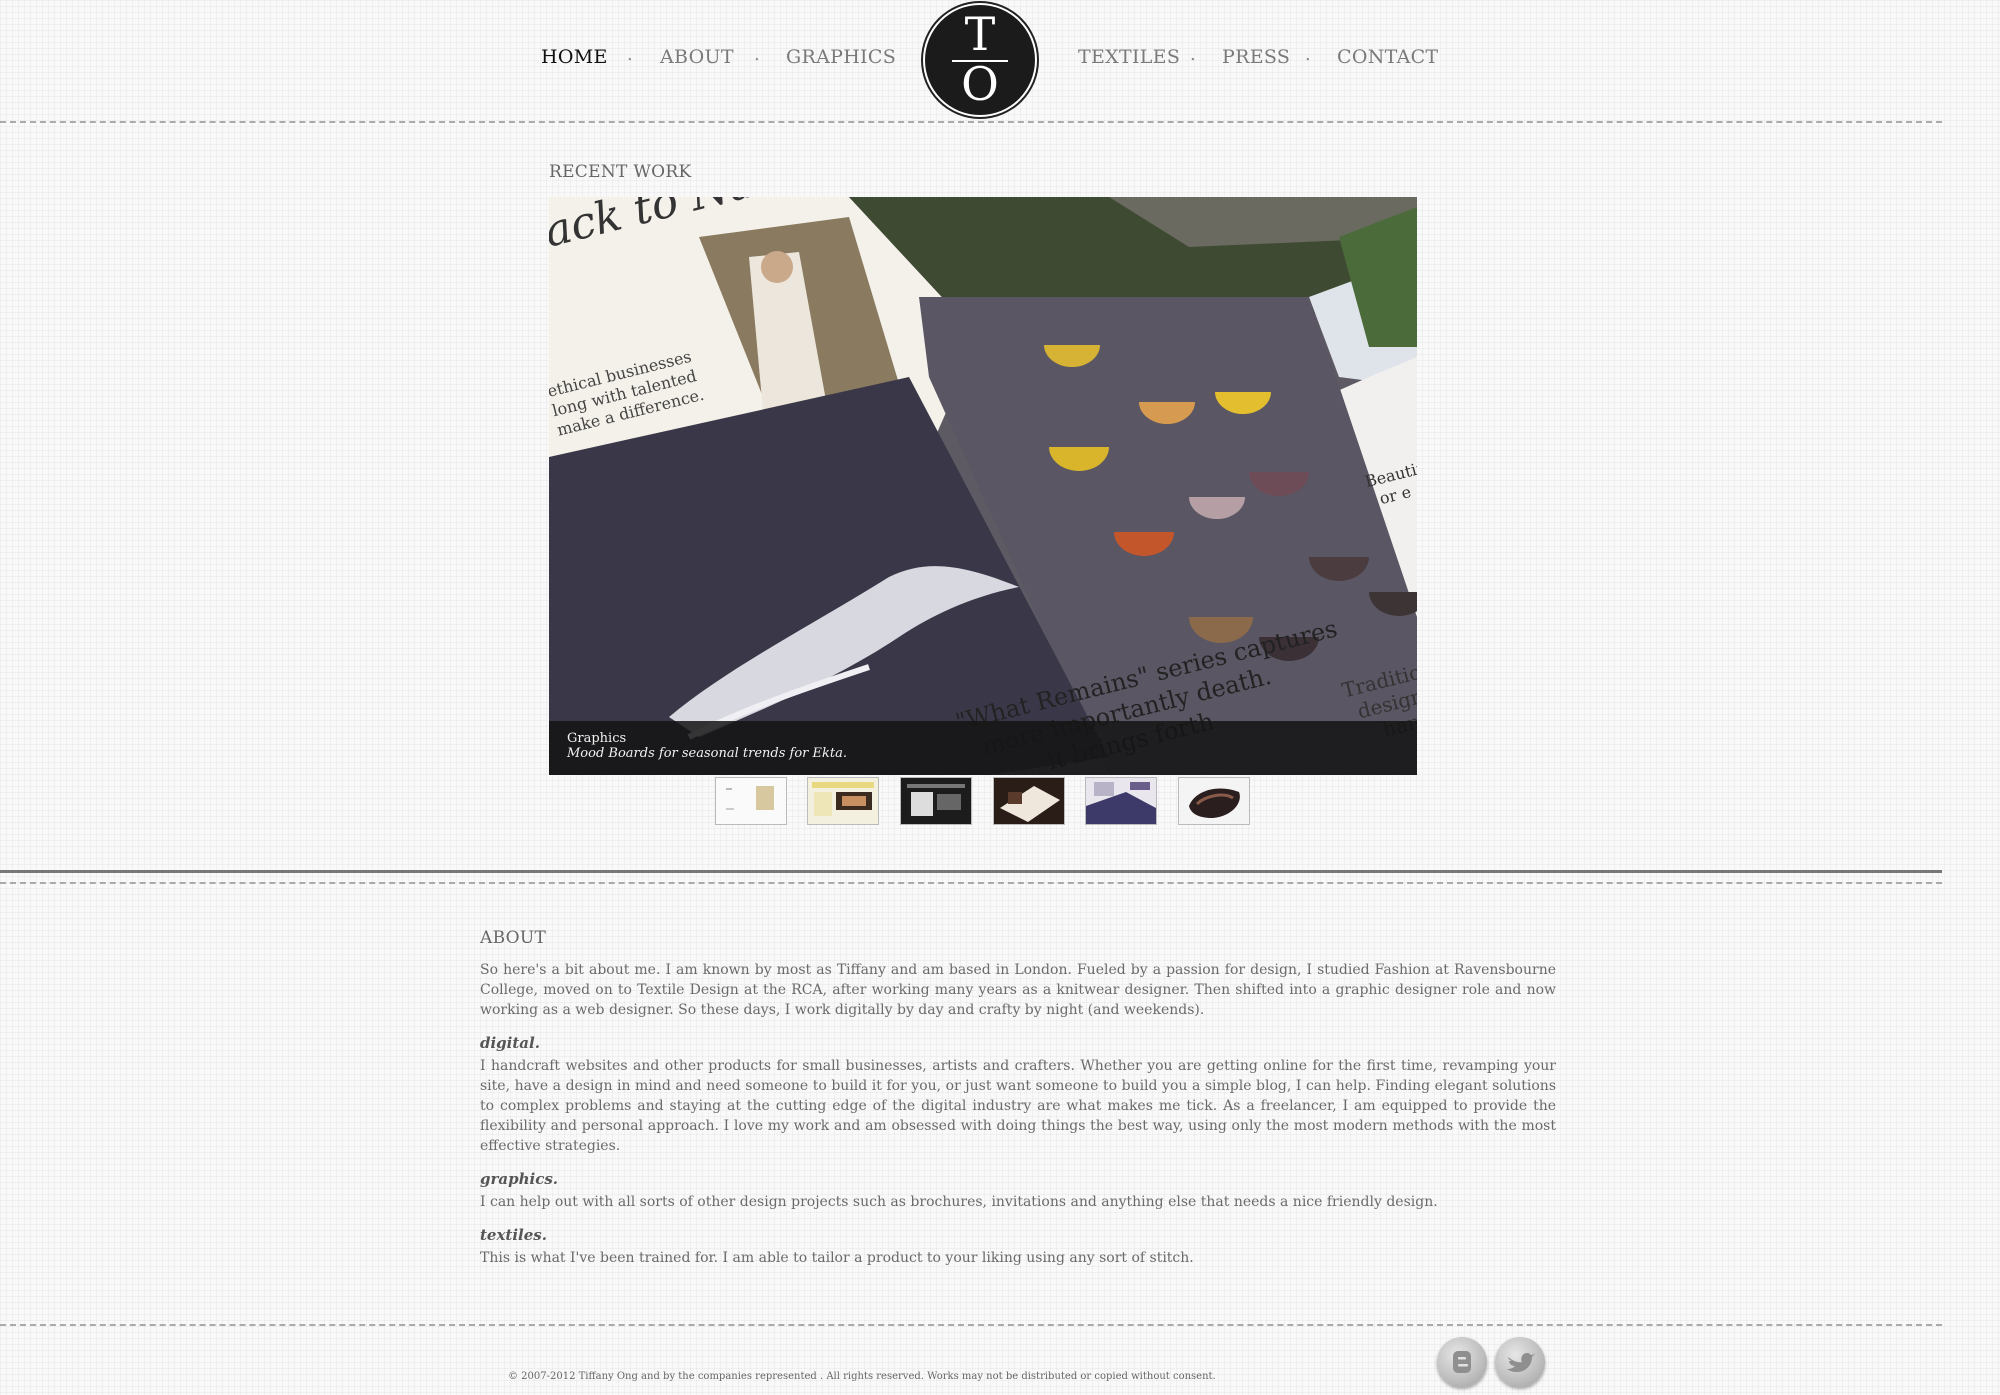 The width and height of the screenshot is (2000, 1395). Describe the element at coordinates (841, 57) in the screenshot. I see `nav-graphics-link: GRAPHICS` at that location.